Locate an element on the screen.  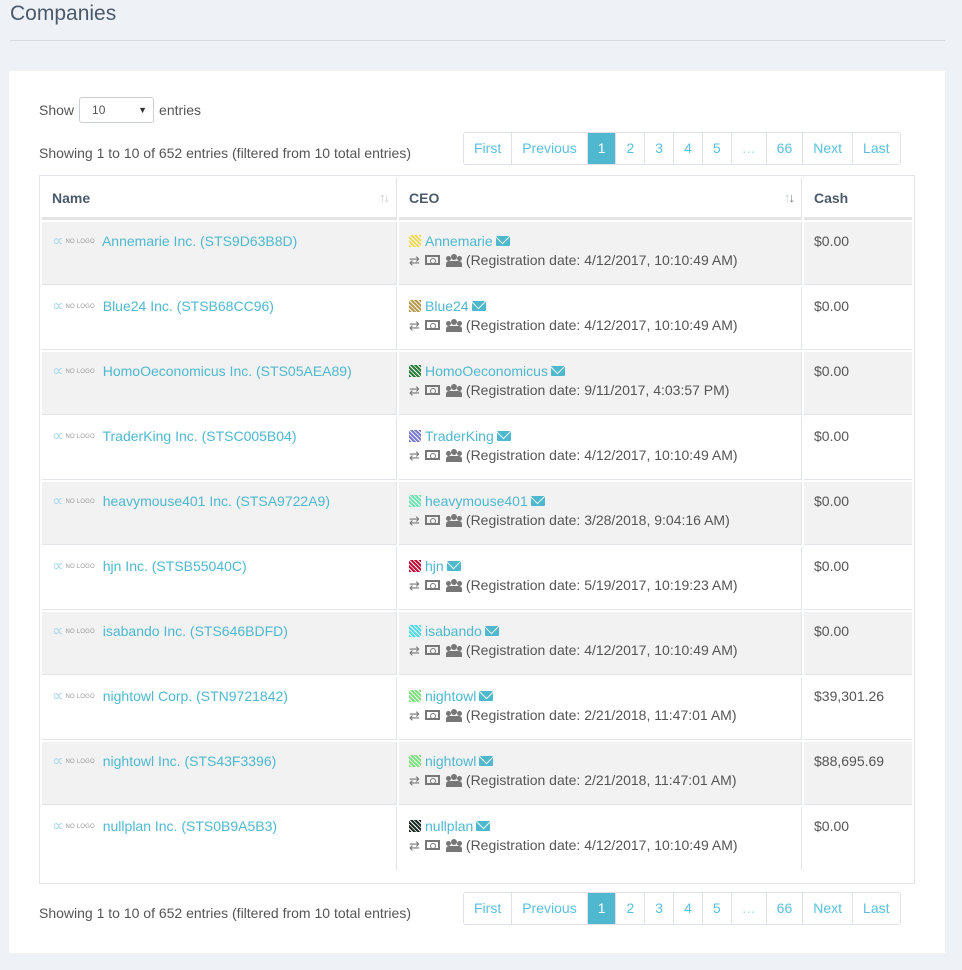
company-link: hjn Inc. (STSB55040C) is located at coordinates (175, 566).